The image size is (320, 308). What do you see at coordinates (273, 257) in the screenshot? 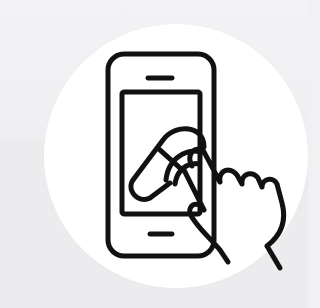
I see `wrist-right` at bounding box center [273, 257].